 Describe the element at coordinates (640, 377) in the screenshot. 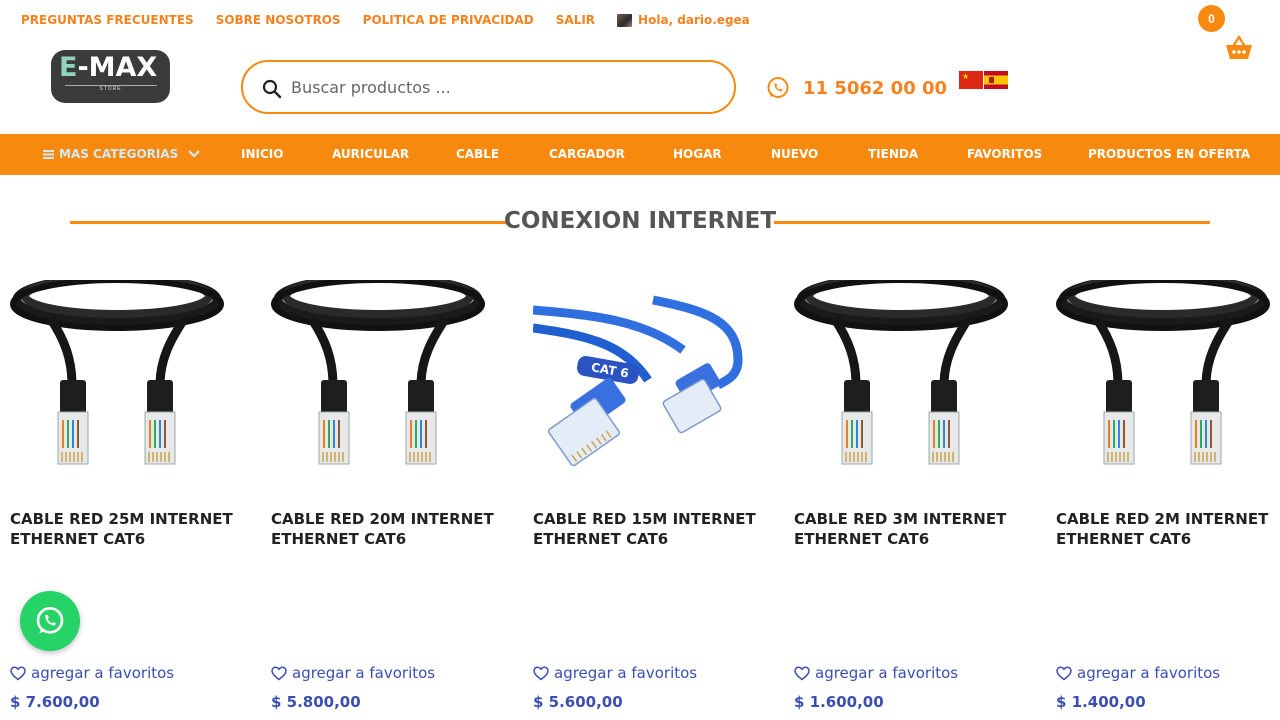

I see `product-image: CAT 6` at that location.